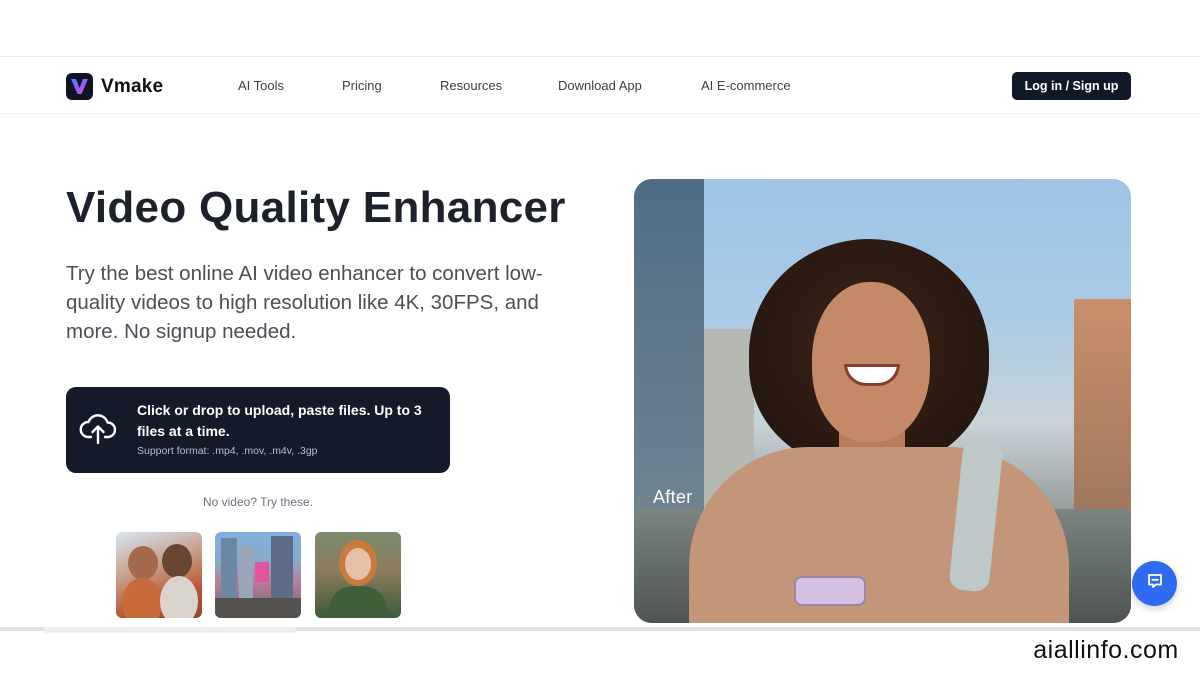 Image resolution: width=1200 pixels, height=685 pixels. What do you see at coordinates (358, 564) in the screenshot?
I see `sample-face` at bounding box center [358, 564].